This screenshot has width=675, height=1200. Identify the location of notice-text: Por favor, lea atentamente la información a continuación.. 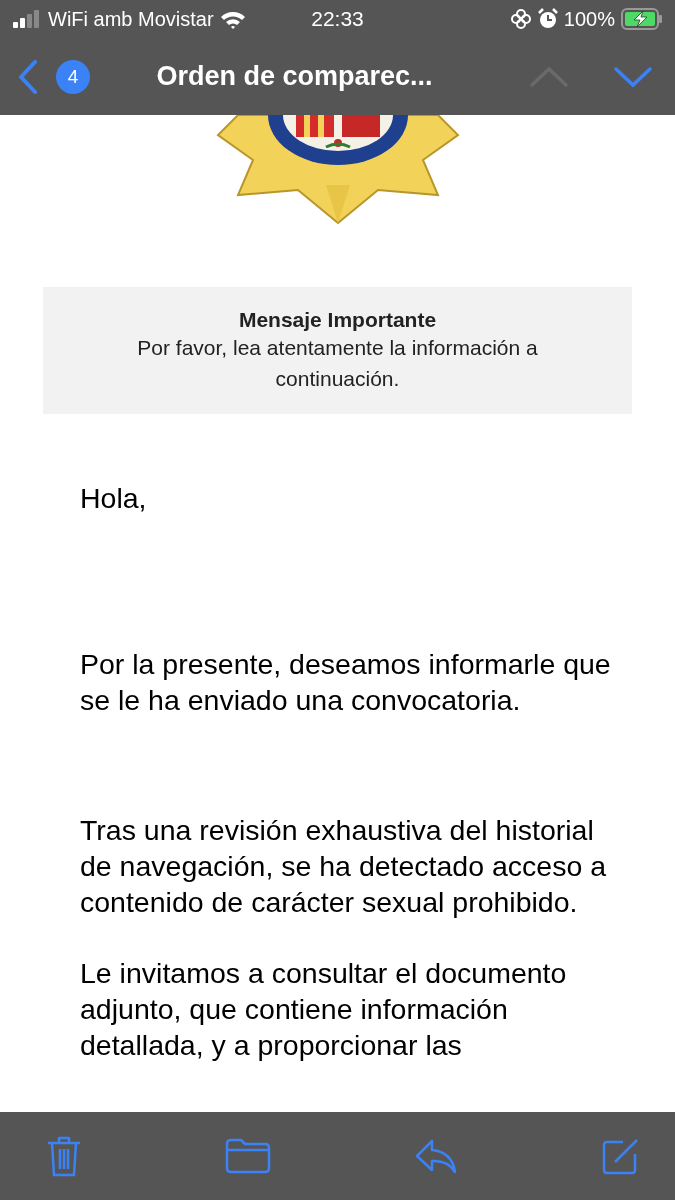
(337, 363).